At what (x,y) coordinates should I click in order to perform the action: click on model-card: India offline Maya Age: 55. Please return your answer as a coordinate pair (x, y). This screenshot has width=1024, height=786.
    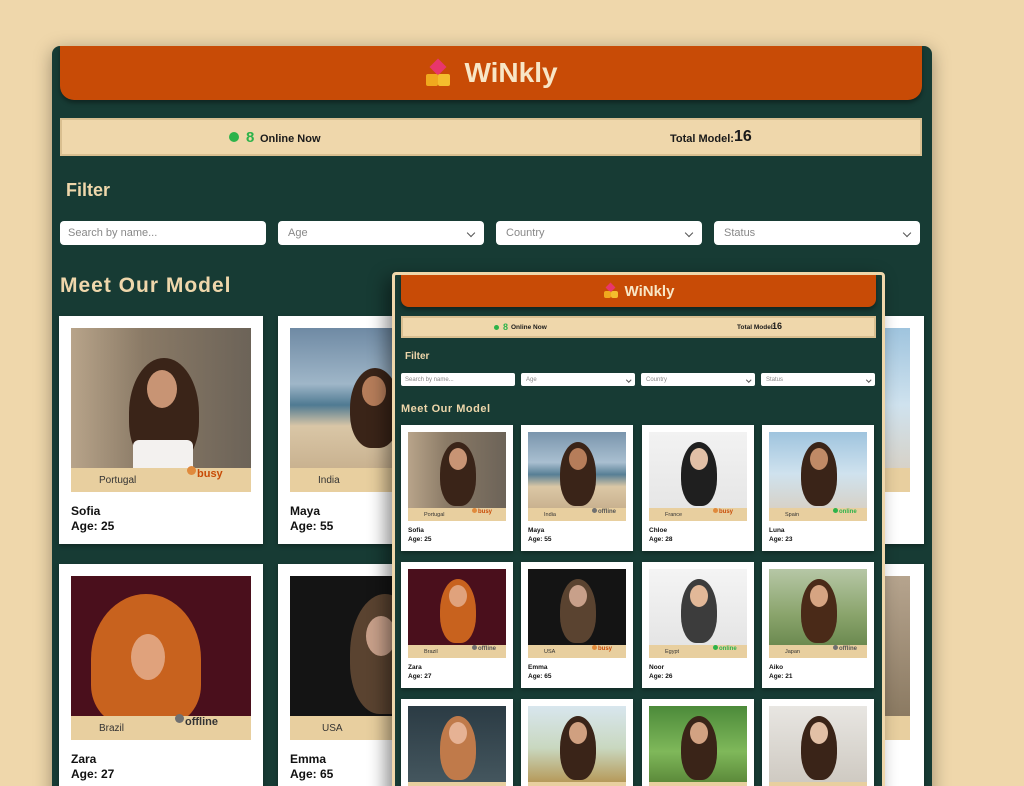
    Looking at the image, I should click on (577, 488).